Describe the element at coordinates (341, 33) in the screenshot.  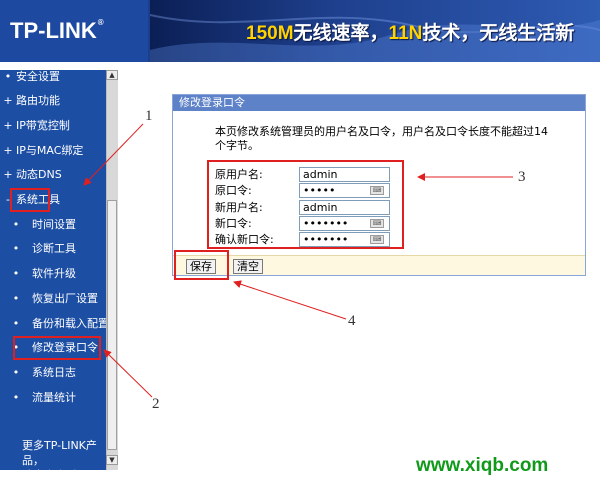
I see `slogan-text-1: 无线速率，` at that location.